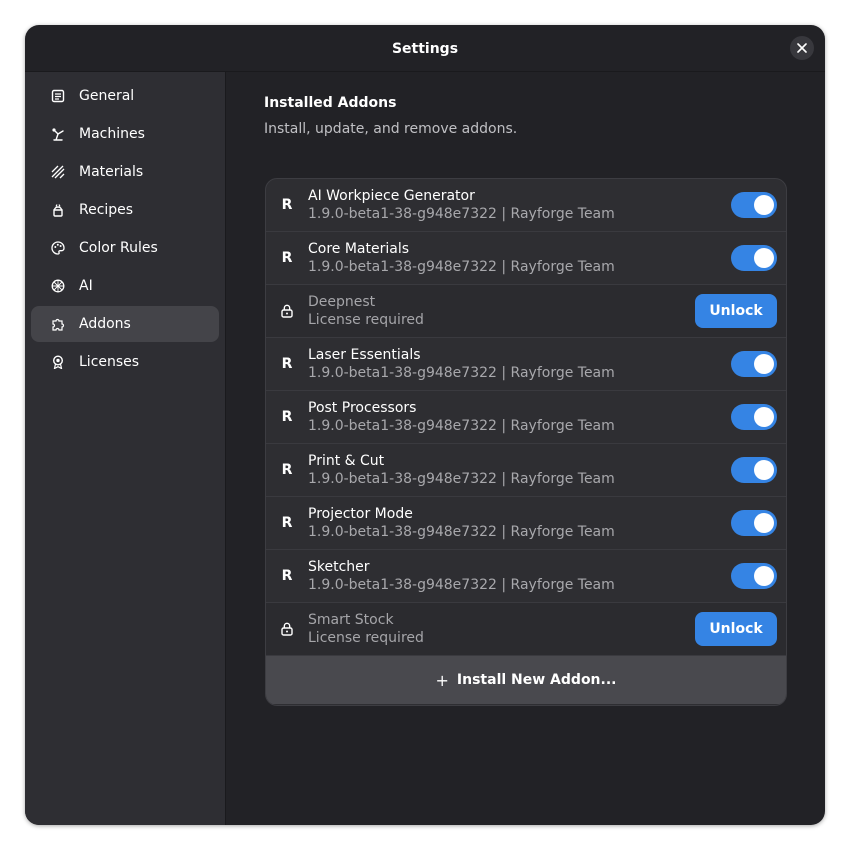 Image resolution: width=850 pixels, height=850 pixels. I want to click on sidebar-item-label: General, so click(107, 96).